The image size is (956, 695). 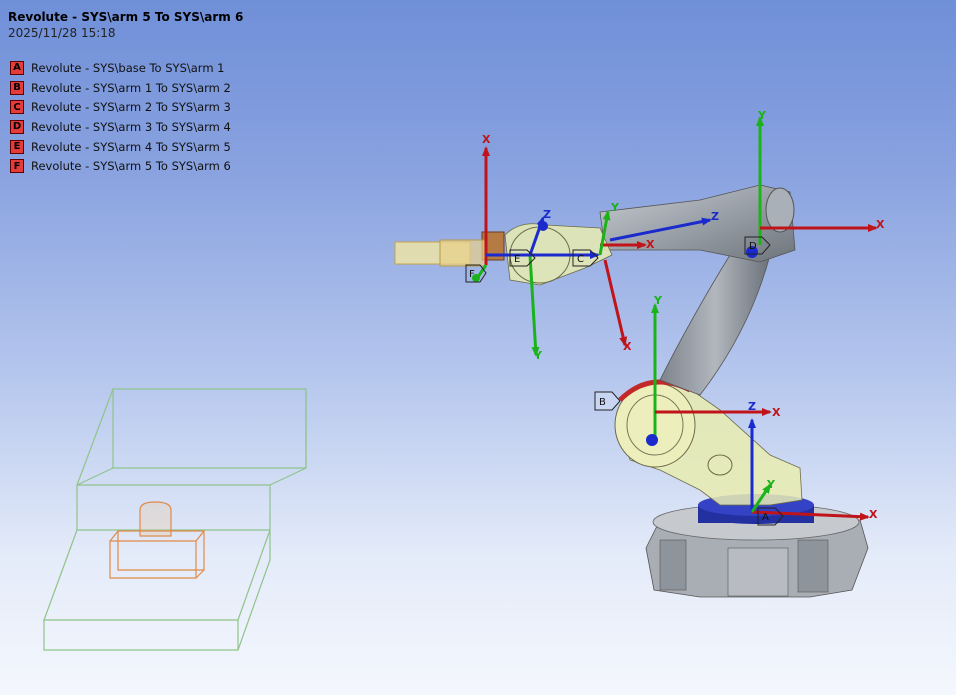 I want to click on wireframe-fixture, so click(x=175, y=519).